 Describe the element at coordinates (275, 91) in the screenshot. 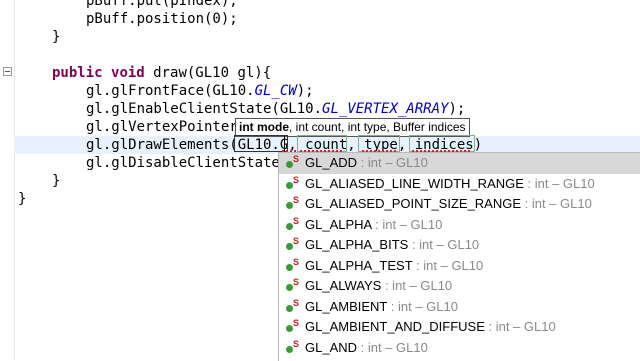

I see `code-constant: GL_CW` at that location.